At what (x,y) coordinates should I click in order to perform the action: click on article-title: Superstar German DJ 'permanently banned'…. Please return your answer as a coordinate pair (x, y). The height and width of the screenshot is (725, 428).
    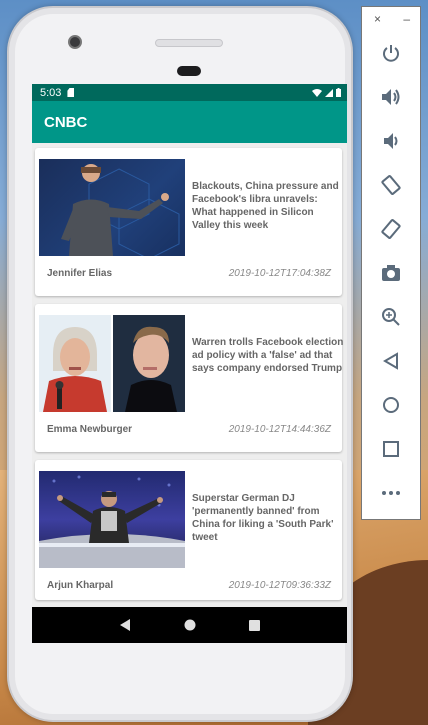
    Looking at the image, I should click on (263, 518).